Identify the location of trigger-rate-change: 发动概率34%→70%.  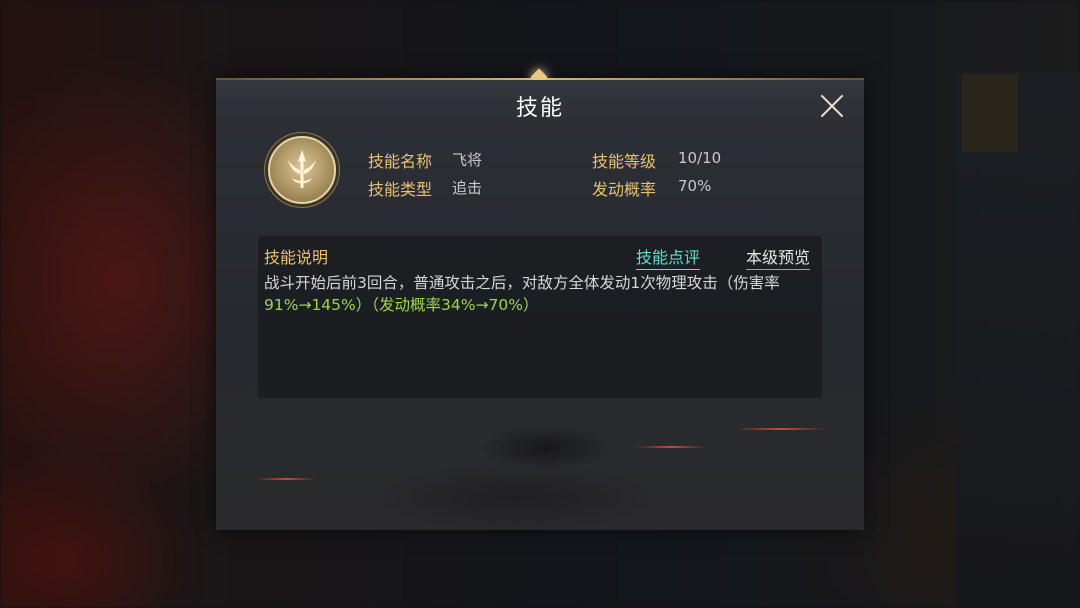
(451, 305).